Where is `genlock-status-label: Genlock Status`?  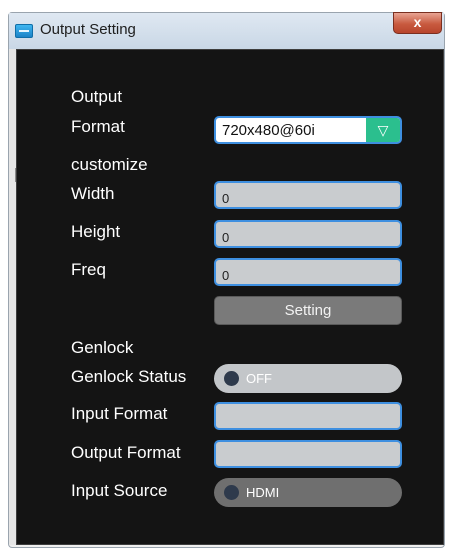
genlock-status-label: Genlock Status is located at coordinates (129, 376).